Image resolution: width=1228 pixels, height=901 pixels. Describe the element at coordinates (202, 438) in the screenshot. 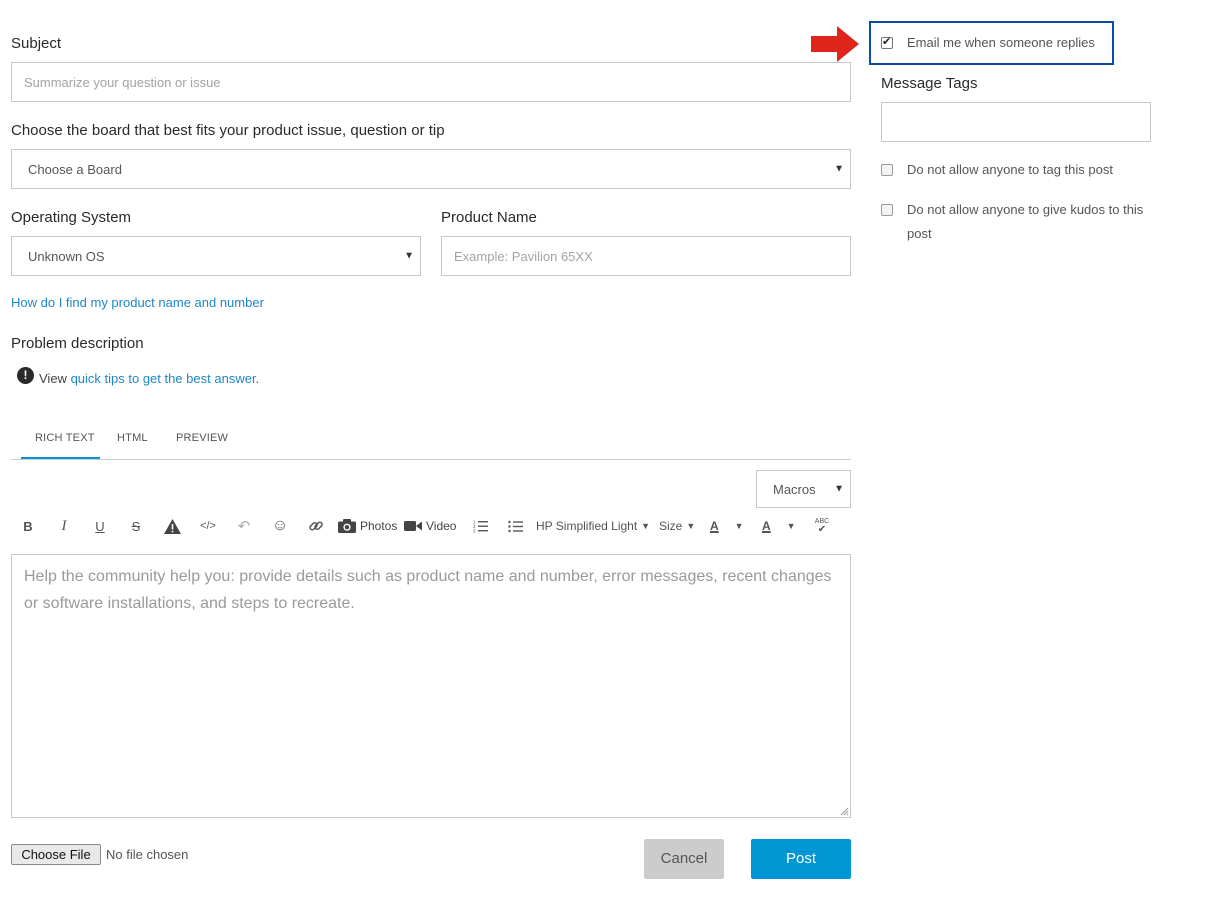

I see `tab-preview: PREVIEW` at that location.